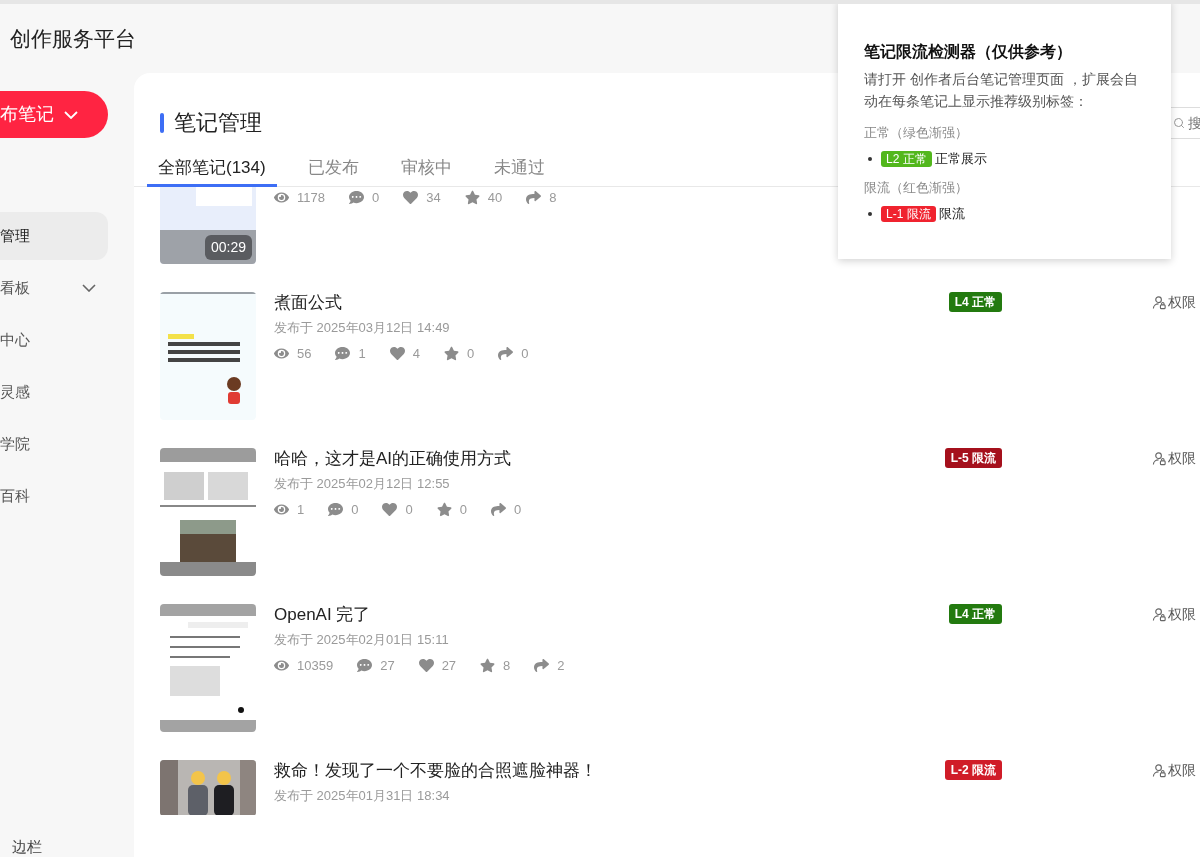 Image resolution: width=1200 pixels, height=857 pixels. I want to click on tab: 未通过, so click(519, 169).